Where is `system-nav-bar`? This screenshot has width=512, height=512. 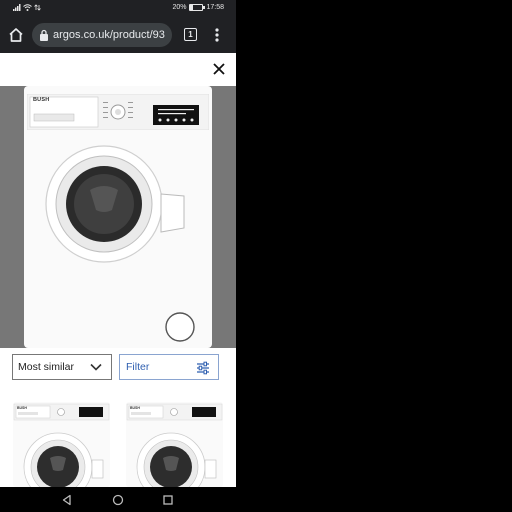 system-nav-bar is located at coordinates (118, 499).